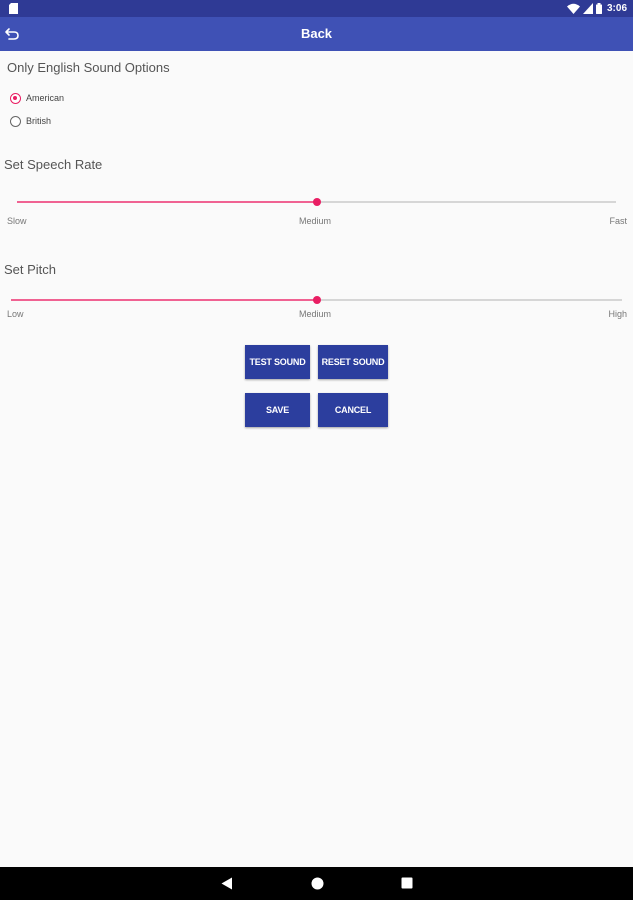 The height and width of the screenshot is (900, 633). What do you see at coordinates (13, 8) in the screenshot?
I see `sd-card-icon` at bounding box center [13, 8].